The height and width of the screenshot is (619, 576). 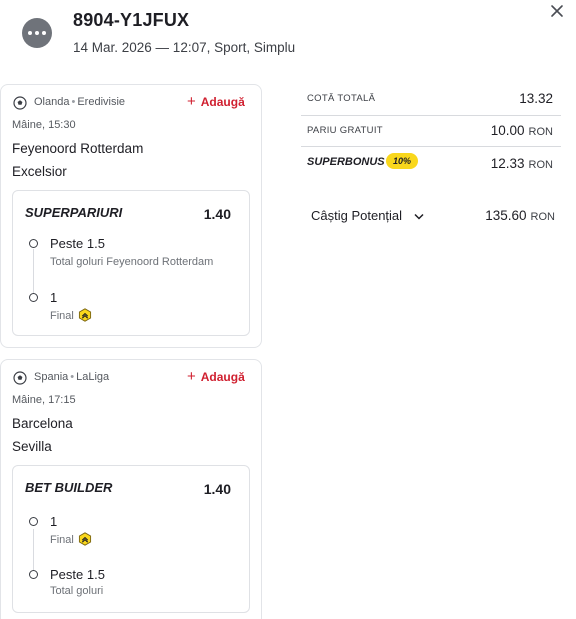 What do you see at coordinates (77, 591) in the screenshot?
I see `selection-market: Total goluri` at bounding box center [77, 591].